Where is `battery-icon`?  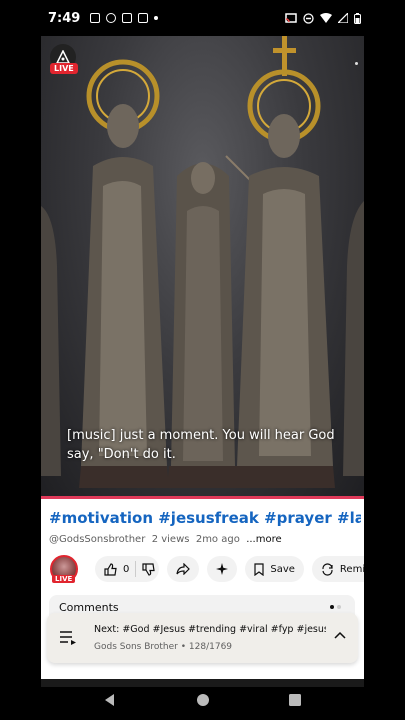
battery-icon is located at coordinates (357, 18).